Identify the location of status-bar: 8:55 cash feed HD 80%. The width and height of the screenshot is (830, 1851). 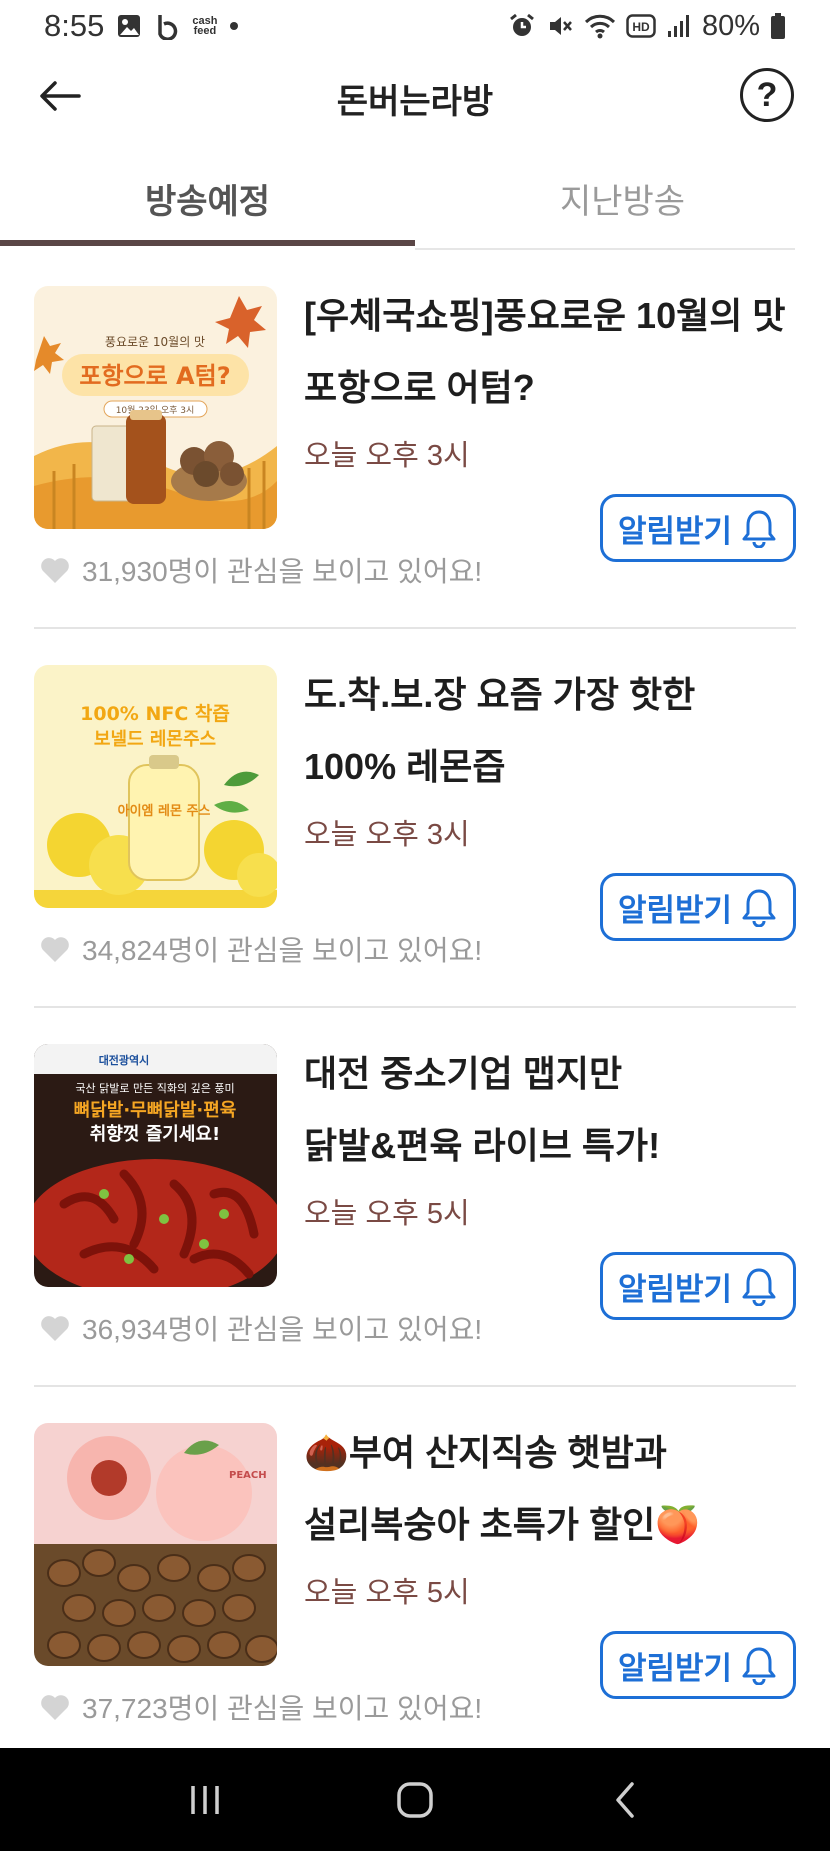
(415, 26).